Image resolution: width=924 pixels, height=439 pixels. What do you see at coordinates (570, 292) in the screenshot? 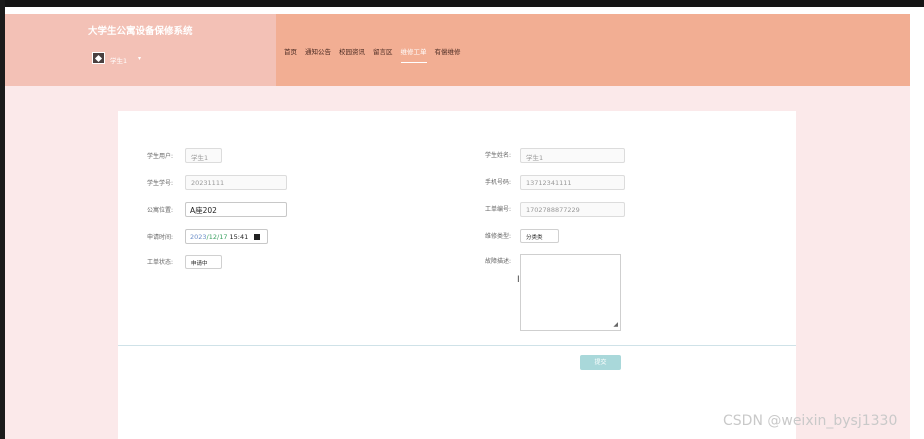
I see `fault-desc-textarea: ◢` at bounding box center [570, 292].